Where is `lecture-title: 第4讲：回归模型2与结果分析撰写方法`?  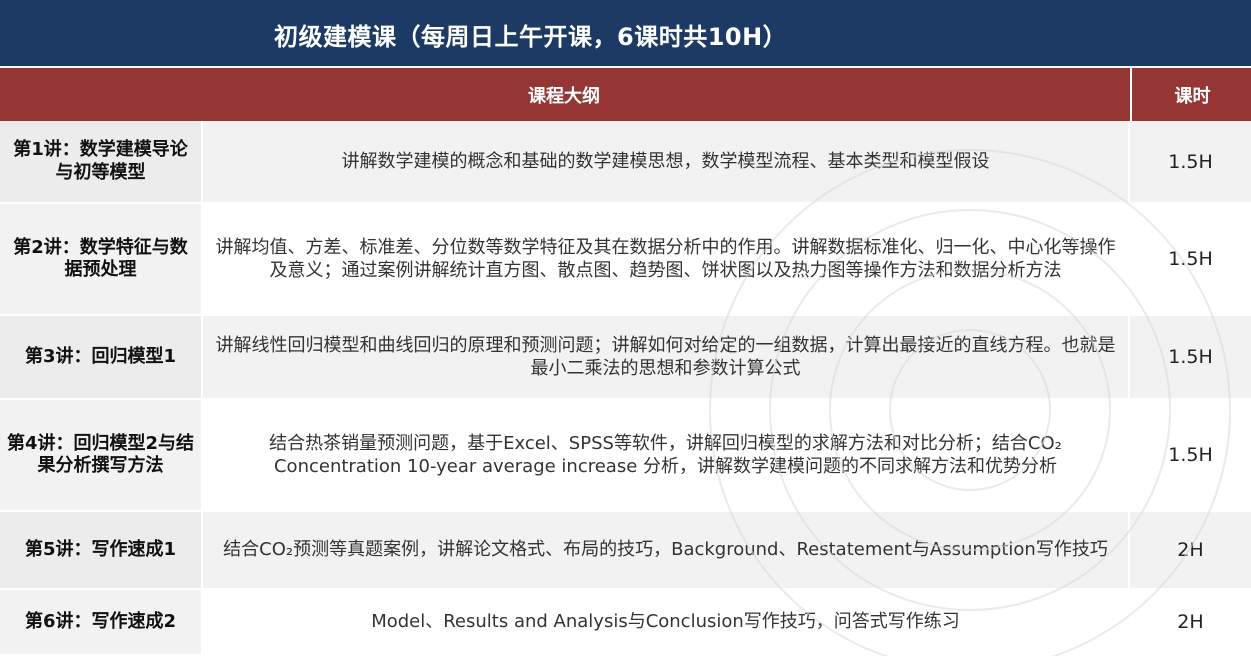
lecture-title: 第4讲：回归模型2与结果分析撰写方法 is located at coordinates (101, 455).